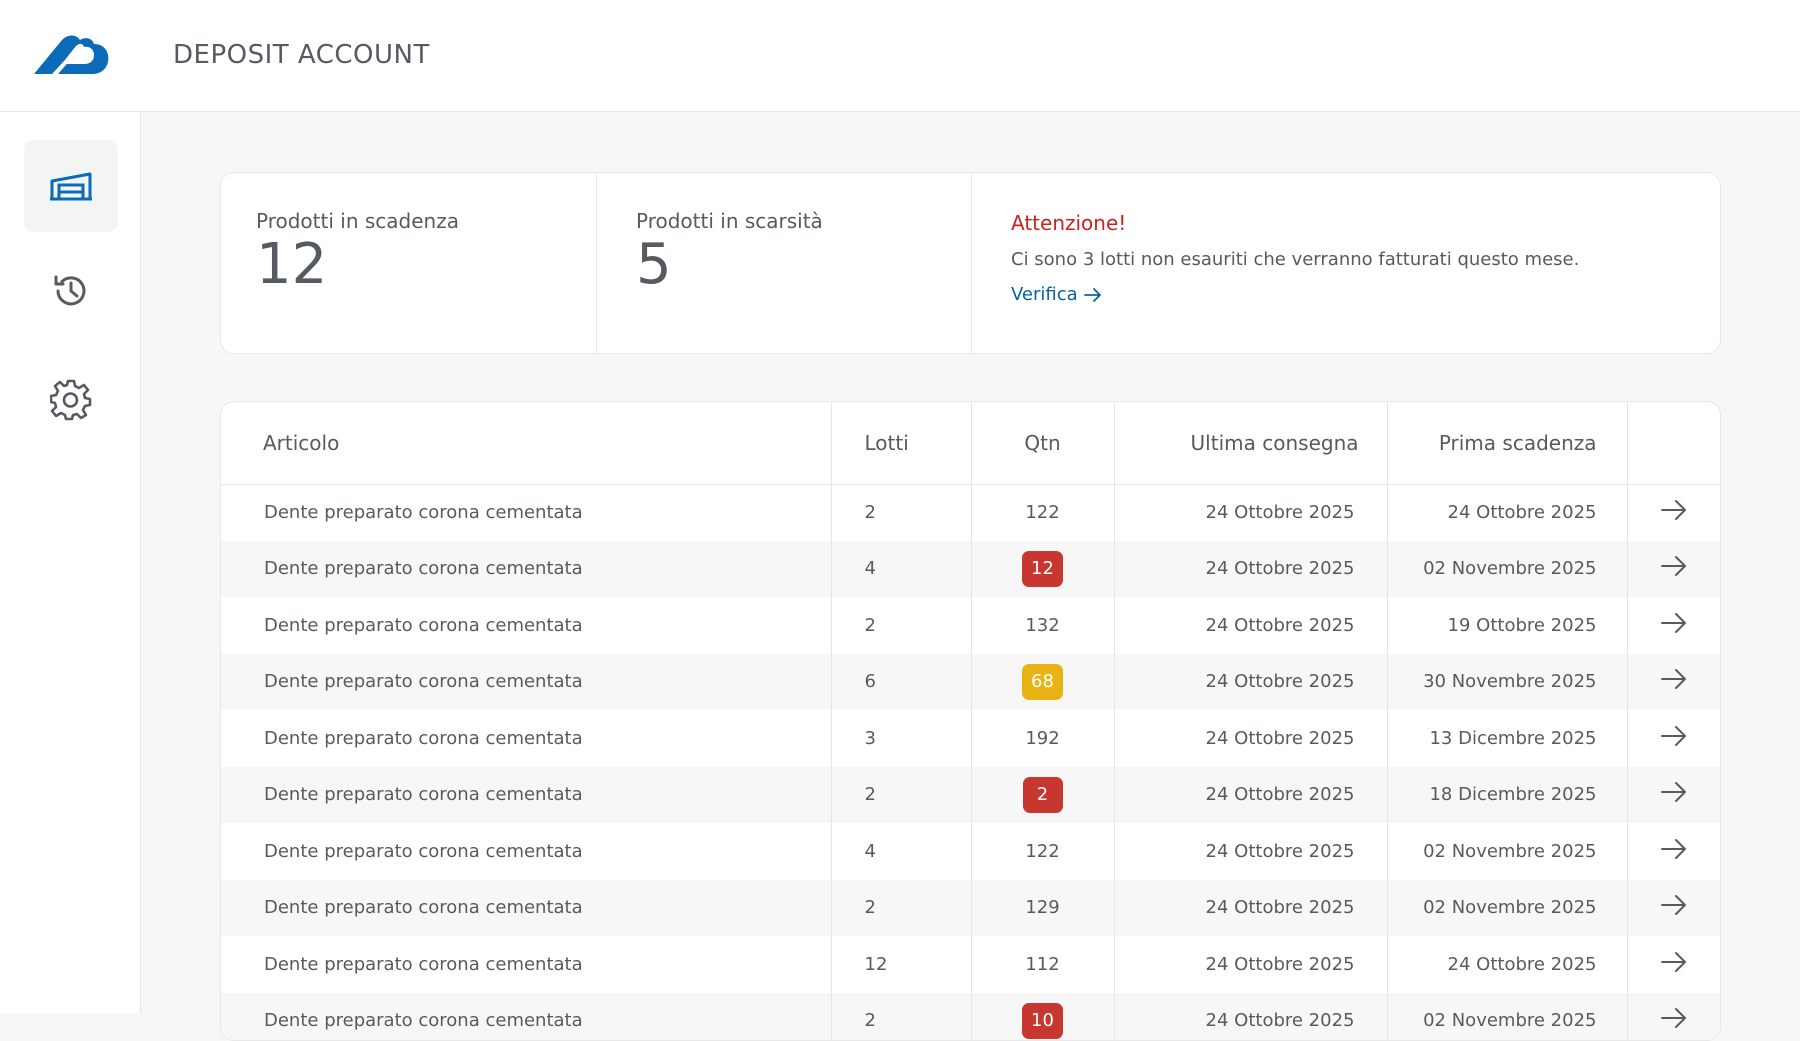  I want to click on stat-expiring-label: Prodotti in scadenza, so click(426, 221).